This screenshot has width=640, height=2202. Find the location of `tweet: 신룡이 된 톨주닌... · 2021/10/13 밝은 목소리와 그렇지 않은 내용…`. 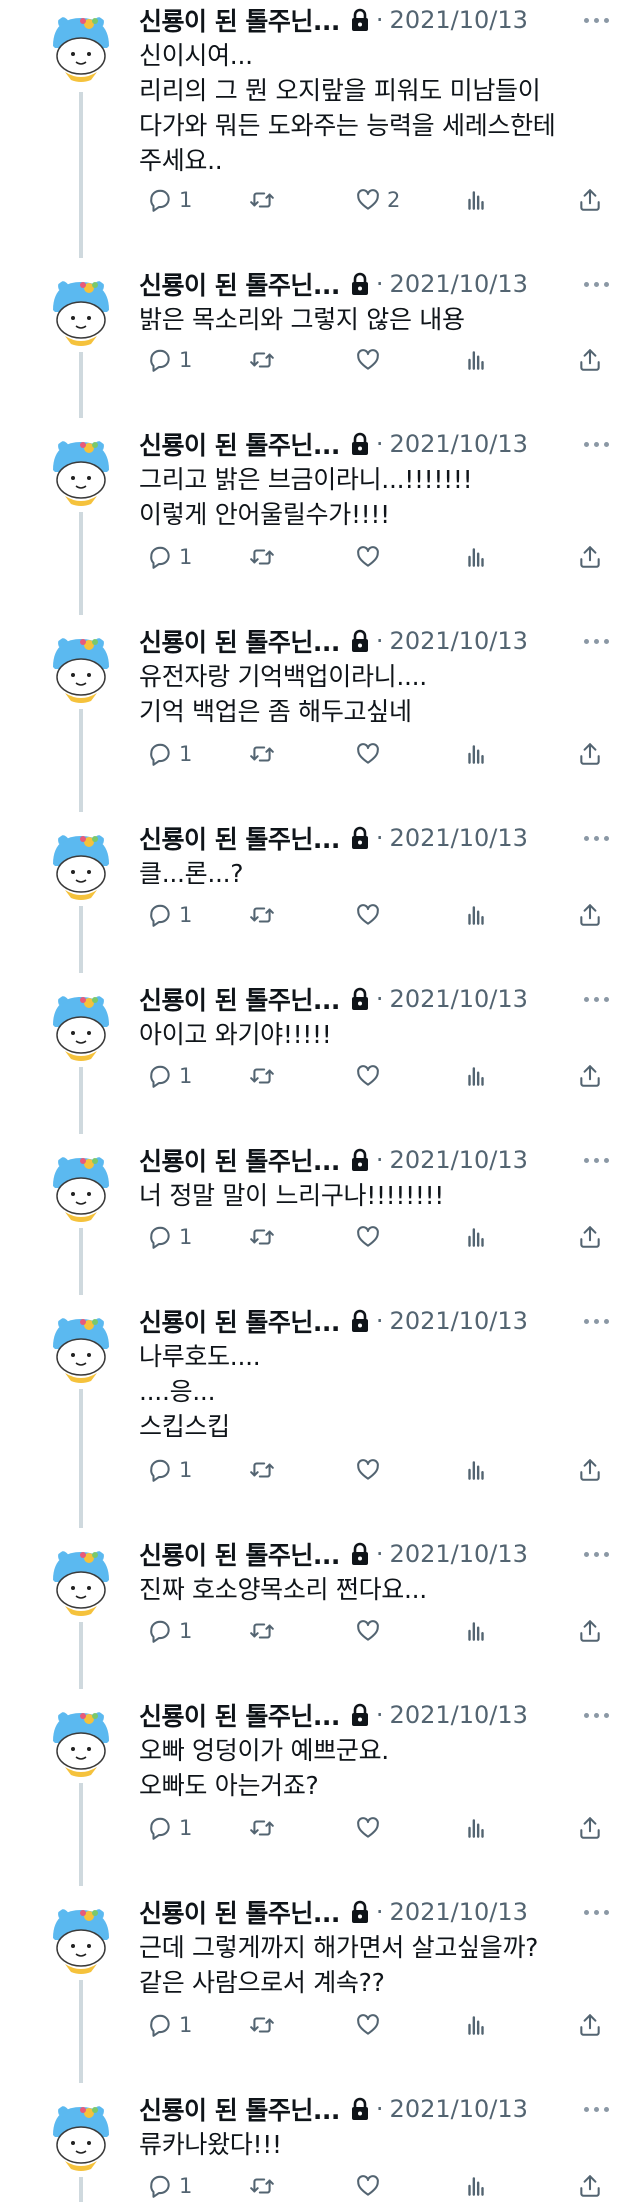

tweet: 신룡이 된 톨주닌... · 2021/10/13 밝은 목소리와 그렇지 않은 내용… is located at coordinates (320, 329).